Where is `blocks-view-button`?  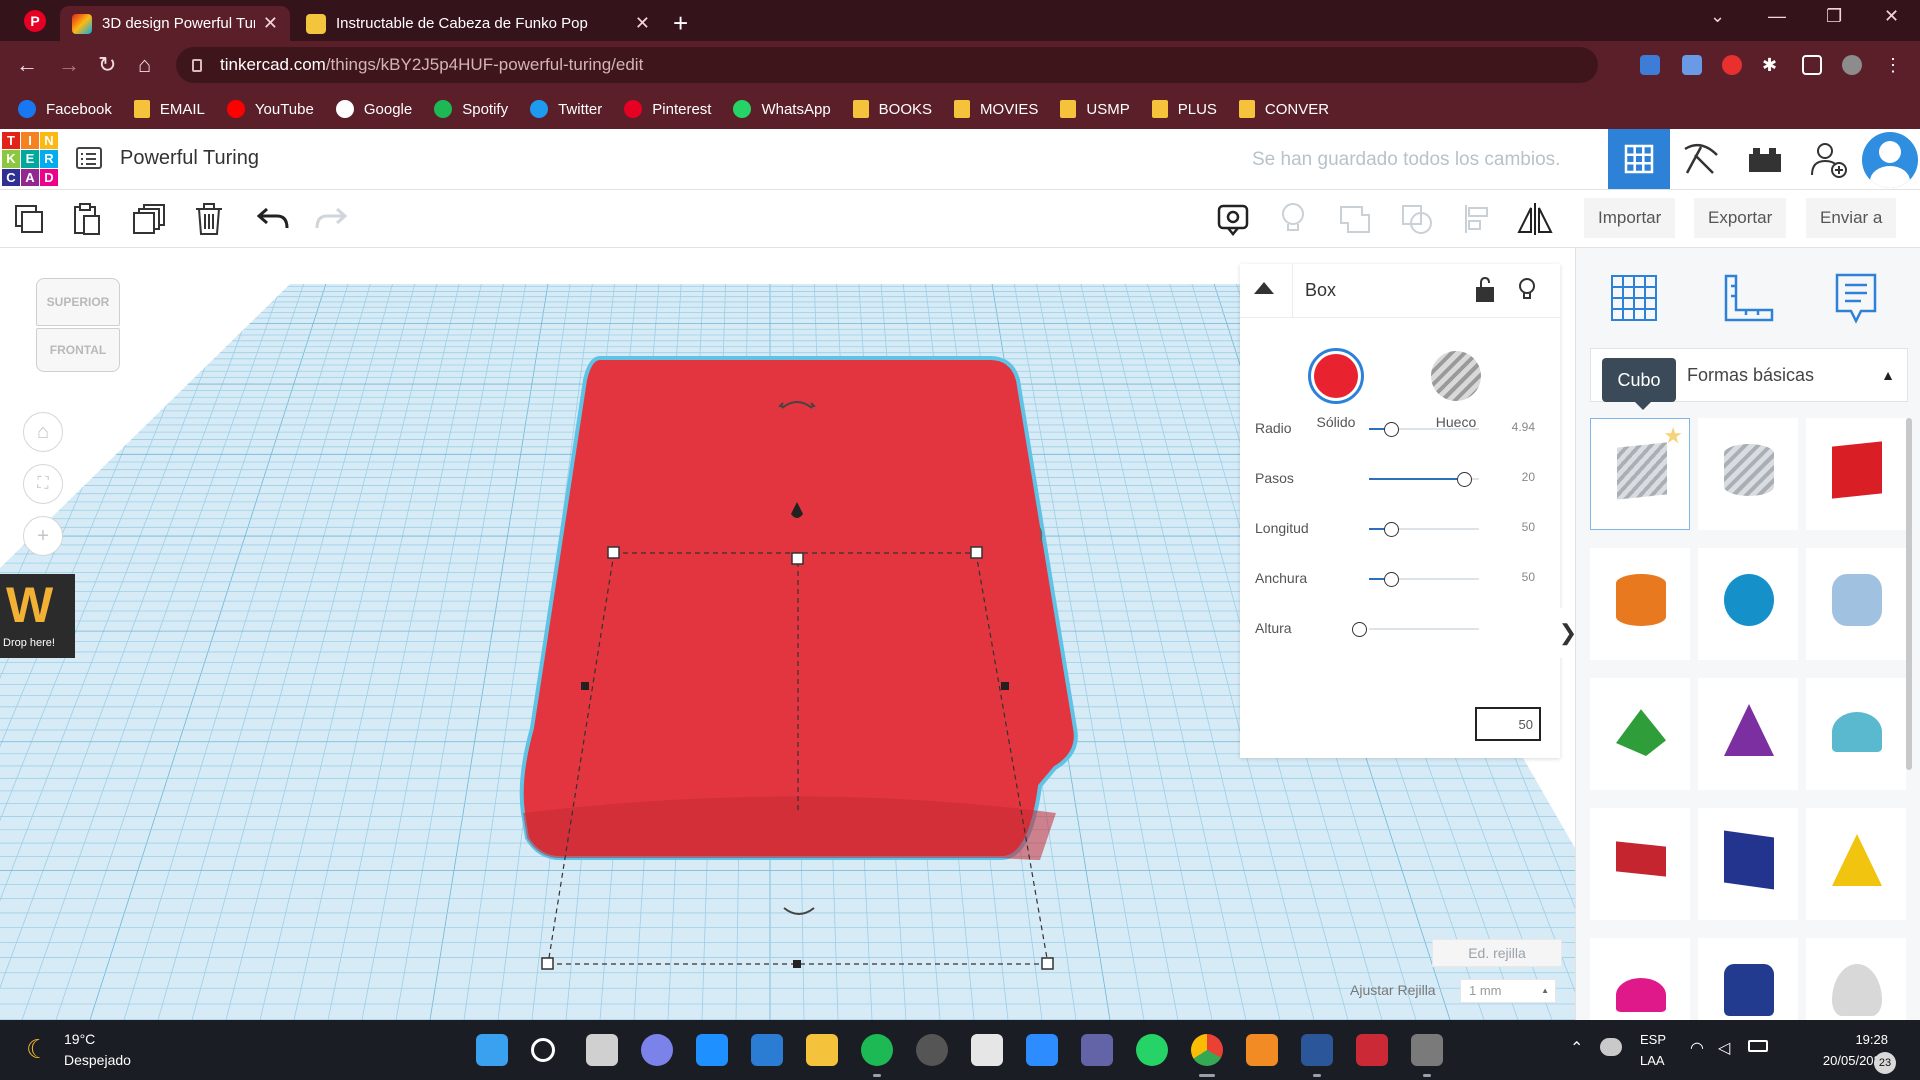
blocks-view-button is located at coordinates (1701, 159).